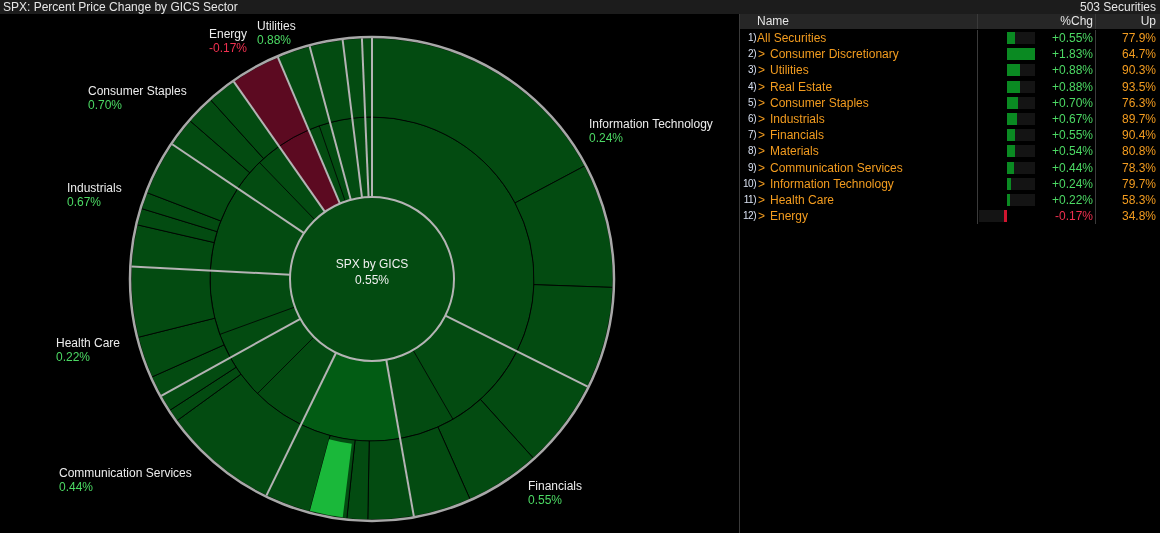  I want to click on sector-name: Real Estate, so click(801, 86).